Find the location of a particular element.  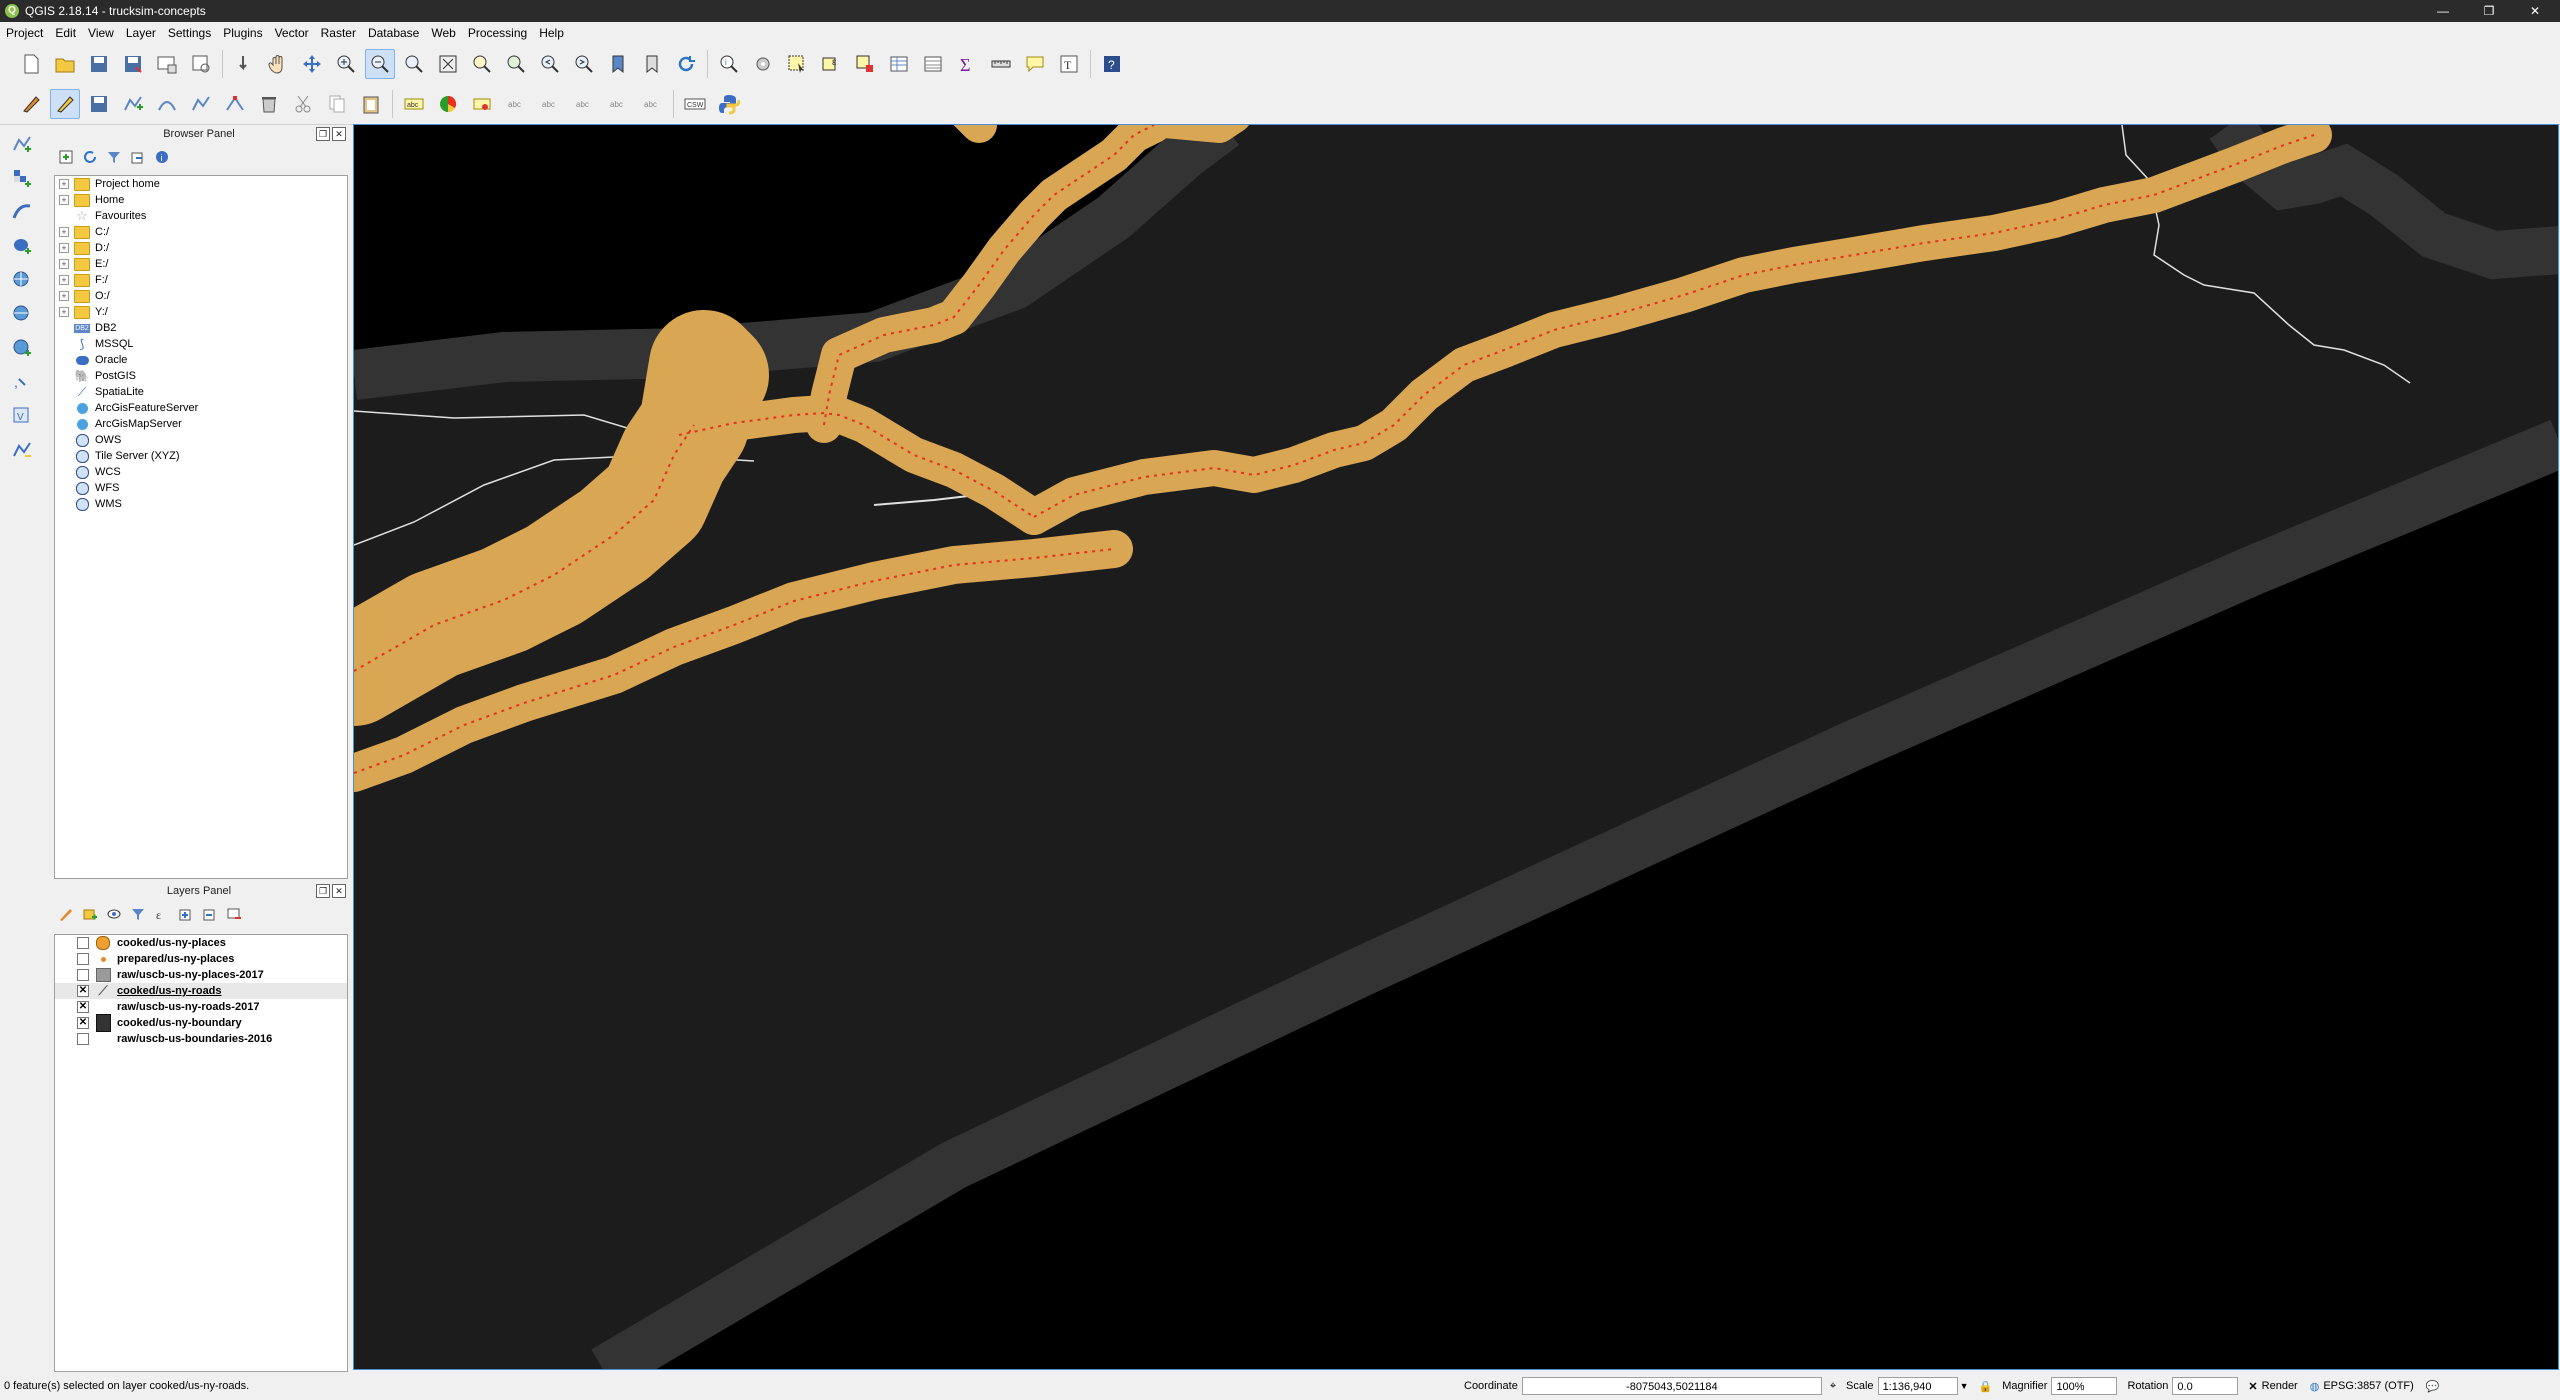

add-spatialite-layer-icon is located at coordinates (22, 212).